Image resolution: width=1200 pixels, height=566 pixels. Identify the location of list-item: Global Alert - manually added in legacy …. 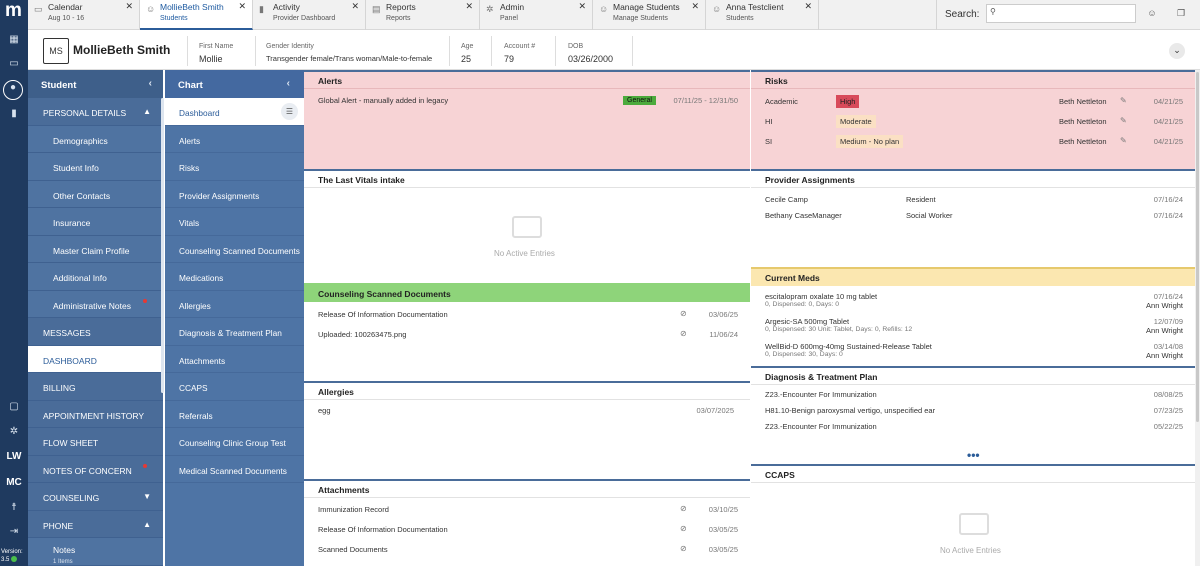
(528, 100).